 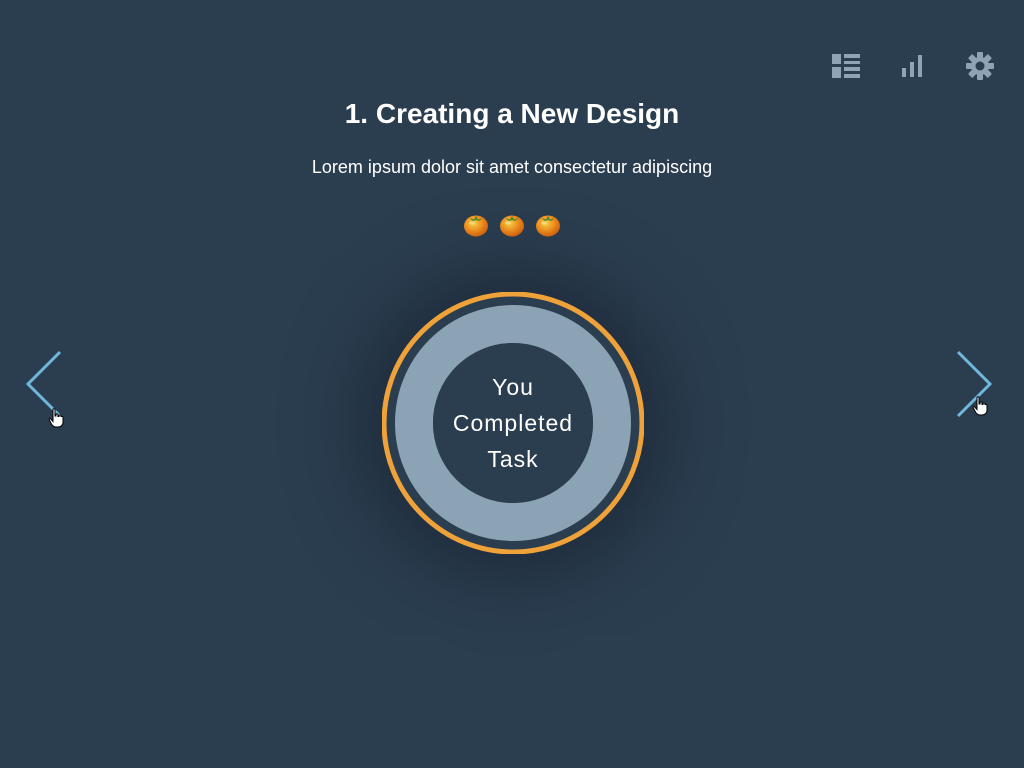 I want to click on completion-line-2: Completed, so click(x=513, y=423).